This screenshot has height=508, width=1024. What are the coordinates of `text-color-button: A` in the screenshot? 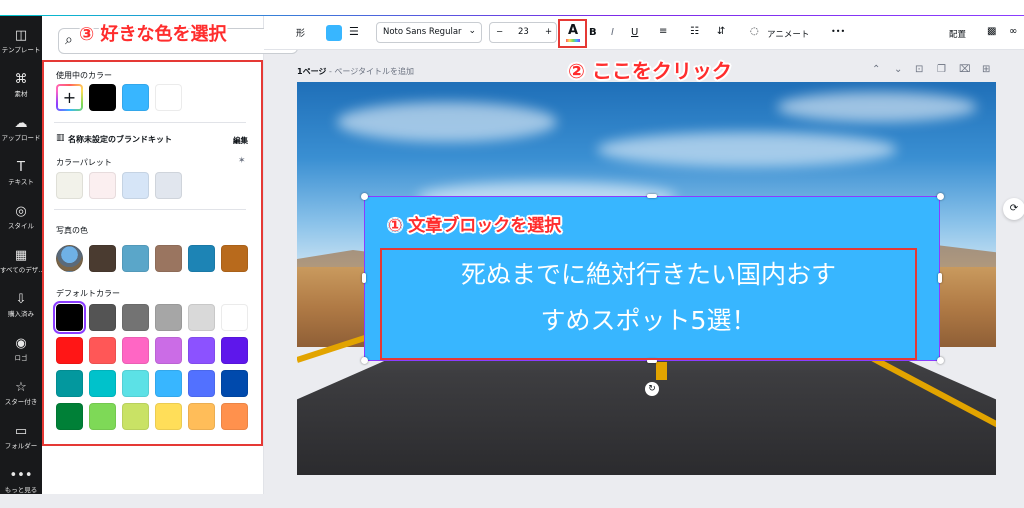 It's located at (572, 33).